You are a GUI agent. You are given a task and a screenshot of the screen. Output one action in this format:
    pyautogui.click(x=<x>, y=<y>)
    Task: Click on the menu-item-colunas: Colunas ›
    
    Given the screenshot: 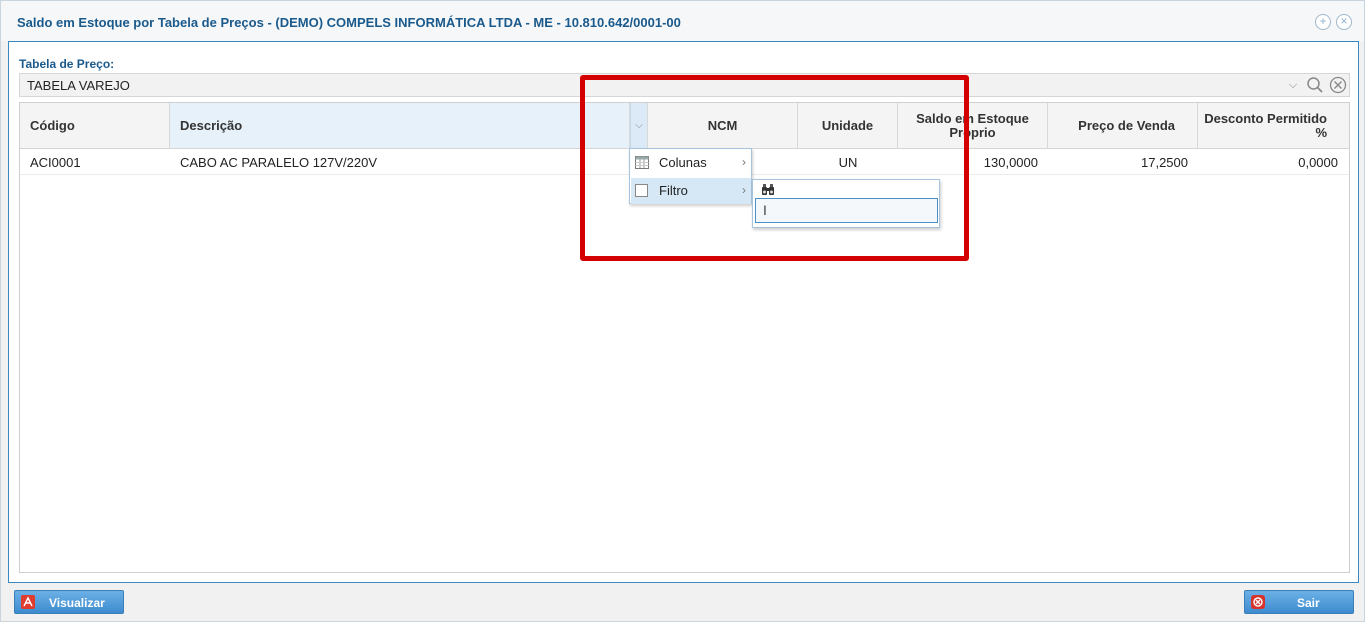 What is the action you would take?
    pyautogui.click(x=691, y=163)
    